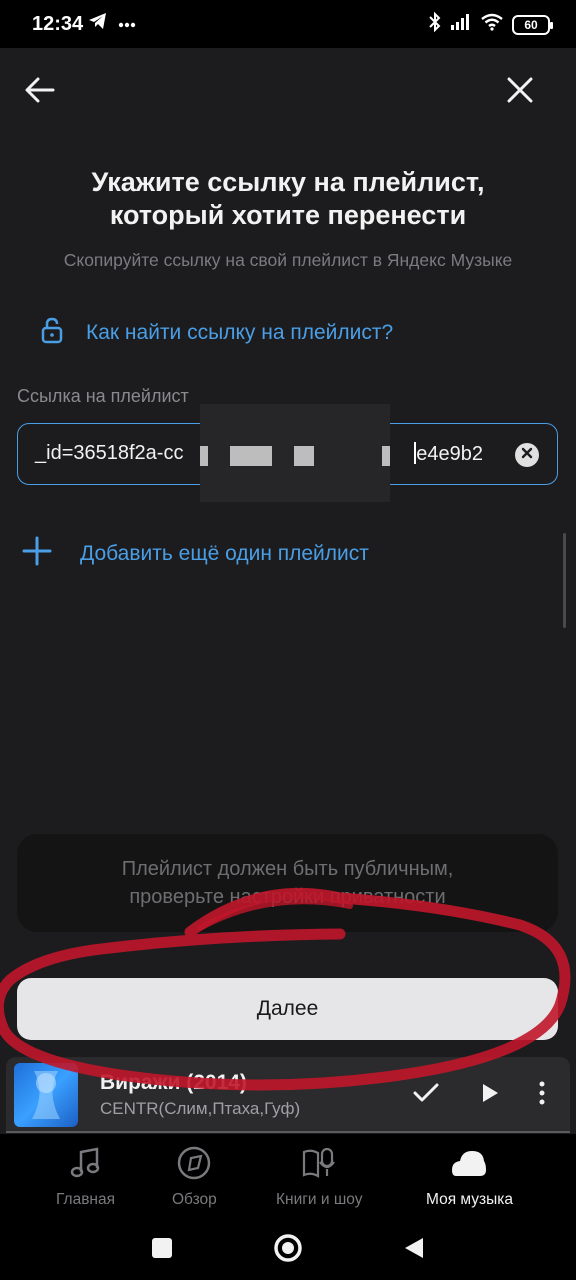  What do you see at coordinates (287, 869) in the screenshot?
I see `privacy-notice-line1: Плейлист должен быть публичным,` at bounding box center [287, 869].